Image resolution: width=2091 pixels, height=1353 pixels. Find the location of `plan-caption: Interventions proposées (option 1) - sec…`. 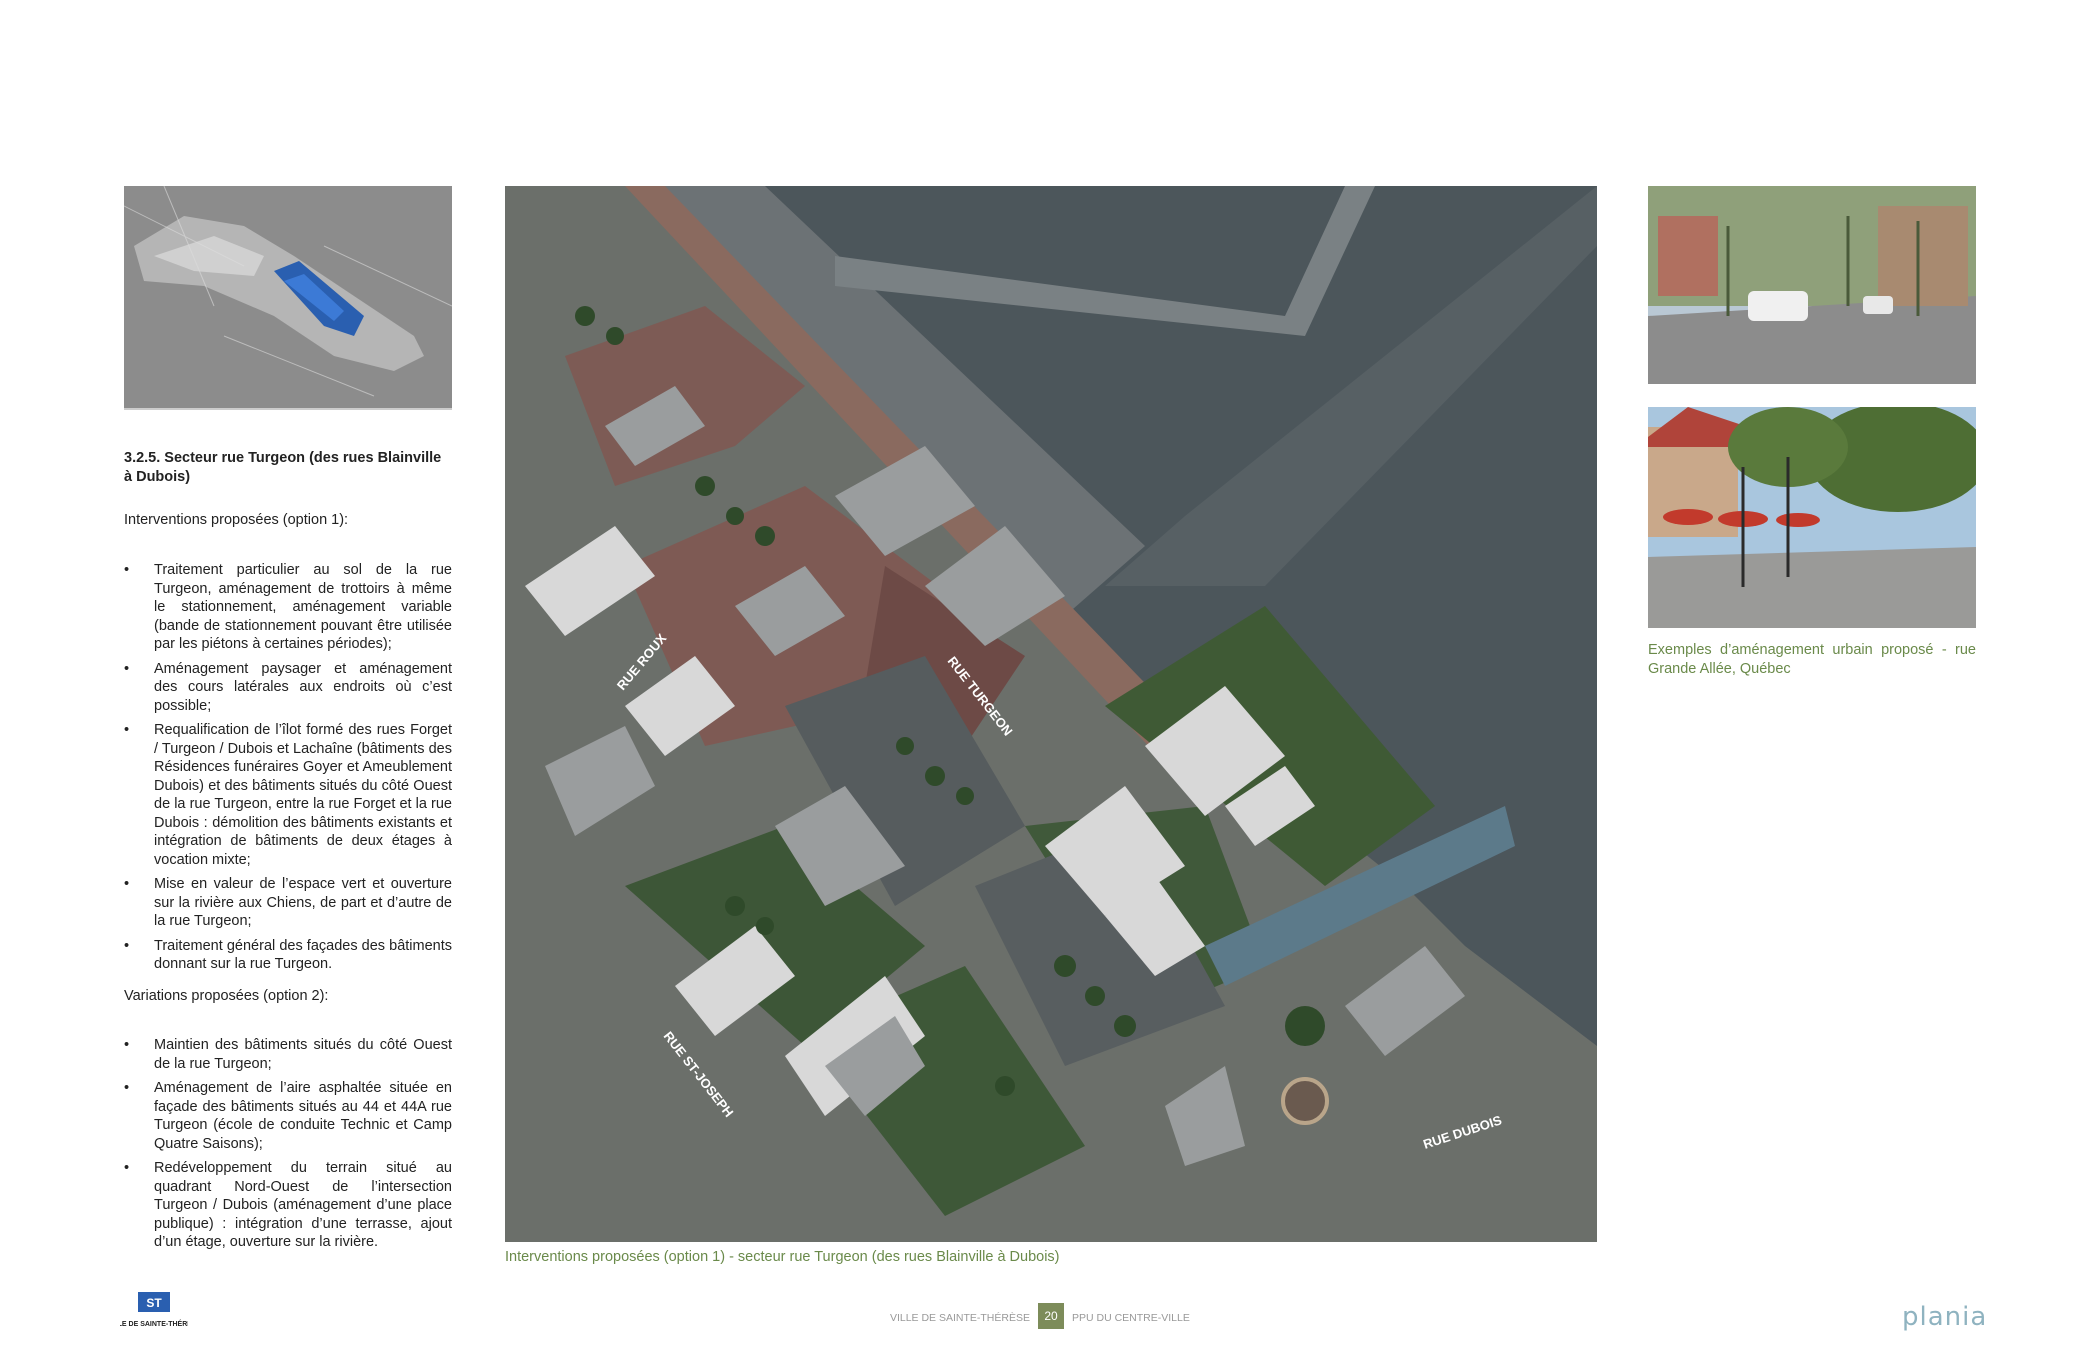

plan-caption: Interventions proposées (option 1) - sec… is located at coordinates (782, 1257).